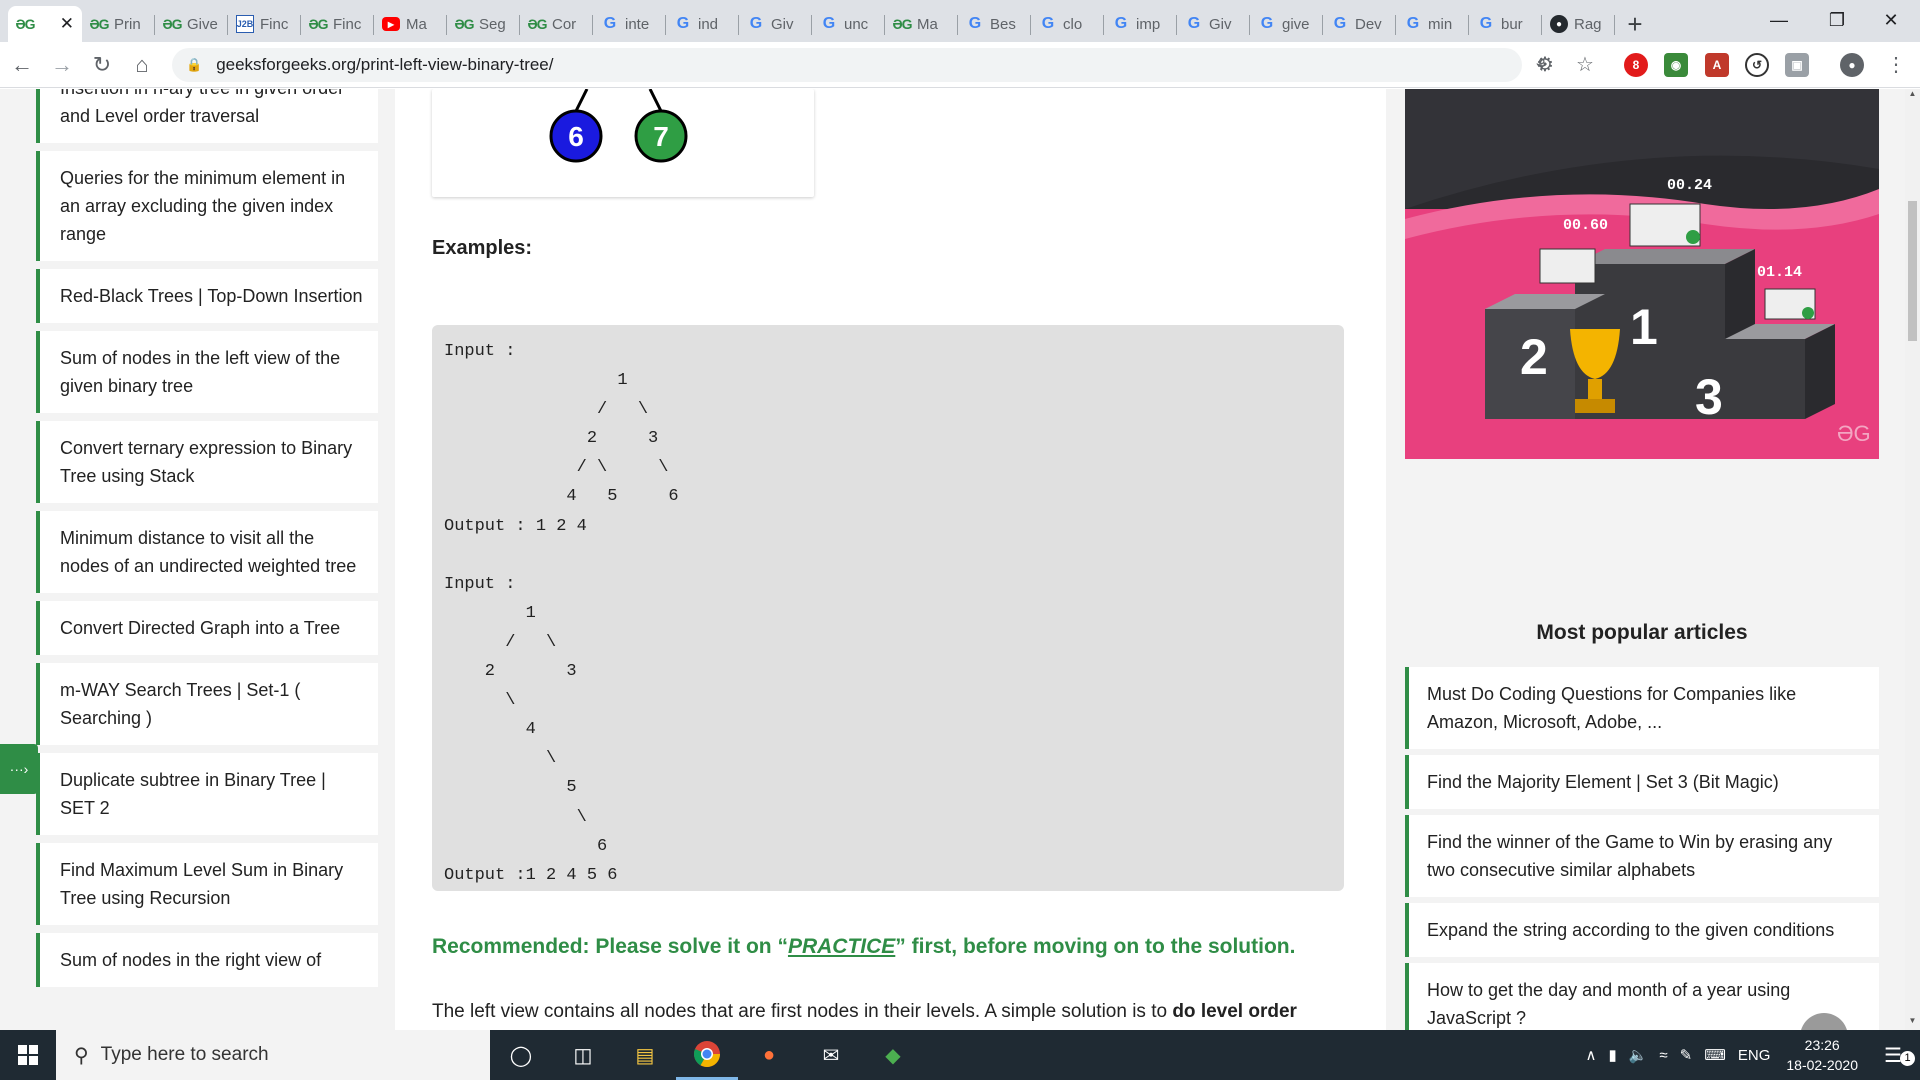  Describe the element at coordinates (1644, 327) in the screenshot. I see `rank-label: 1` at that location.